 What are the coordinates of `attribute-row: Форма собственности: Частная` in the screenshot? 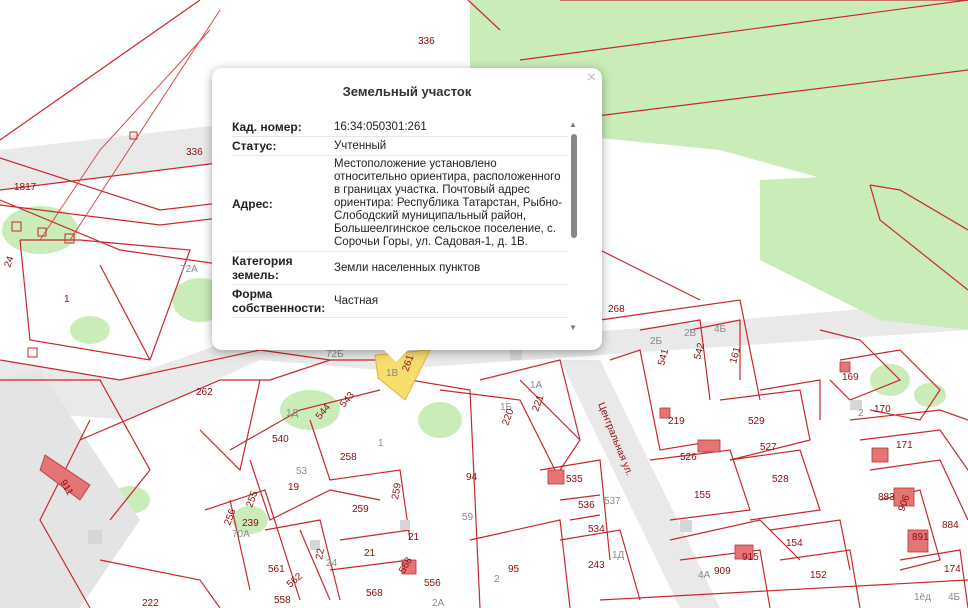 It's located at (400, 301).